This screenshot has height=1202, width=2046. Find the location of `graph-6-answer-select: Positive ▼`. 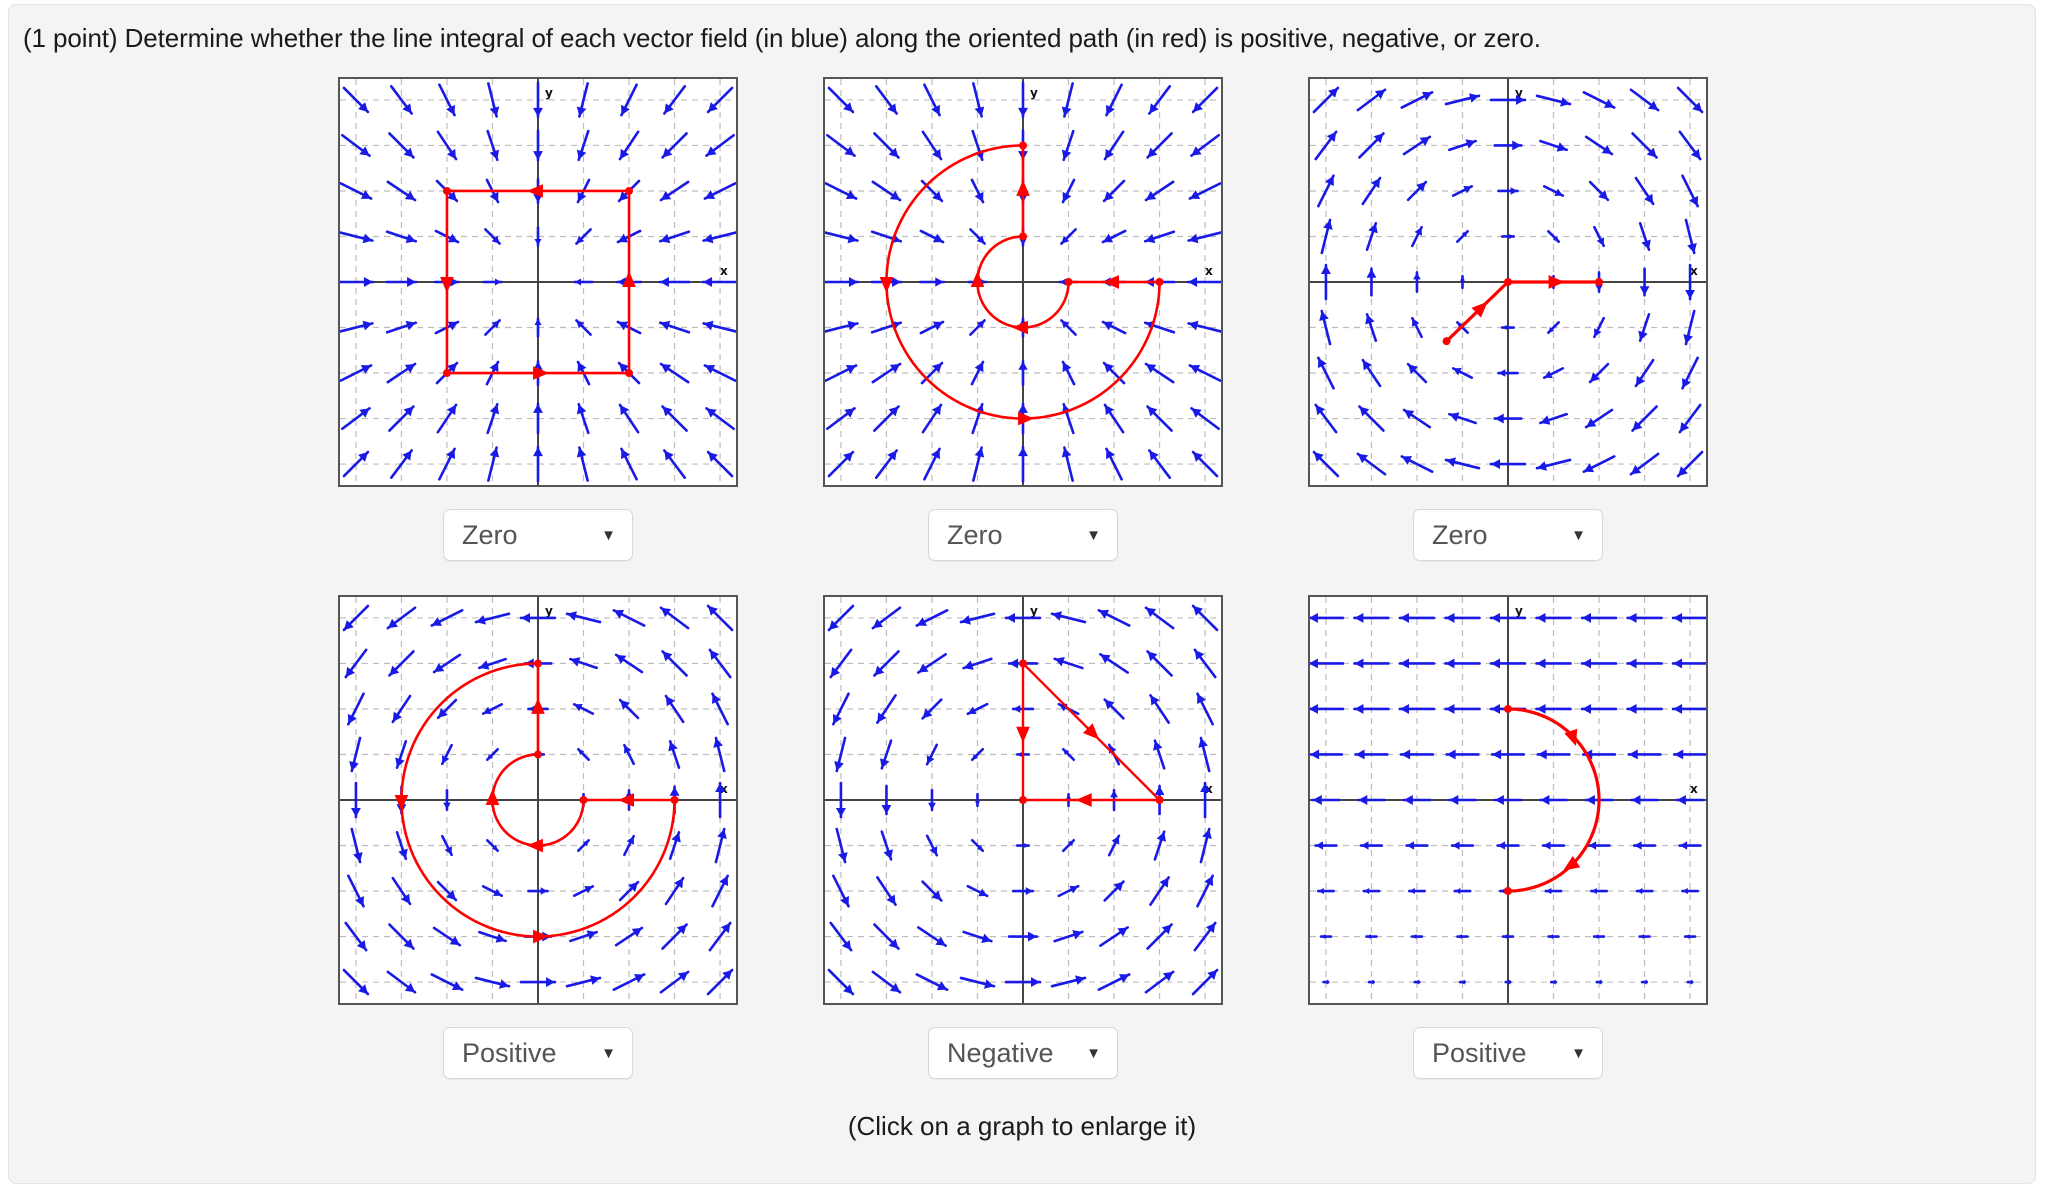

graph-6-answer-select: Positive ▼ is located at coordinates (1508, 1053).